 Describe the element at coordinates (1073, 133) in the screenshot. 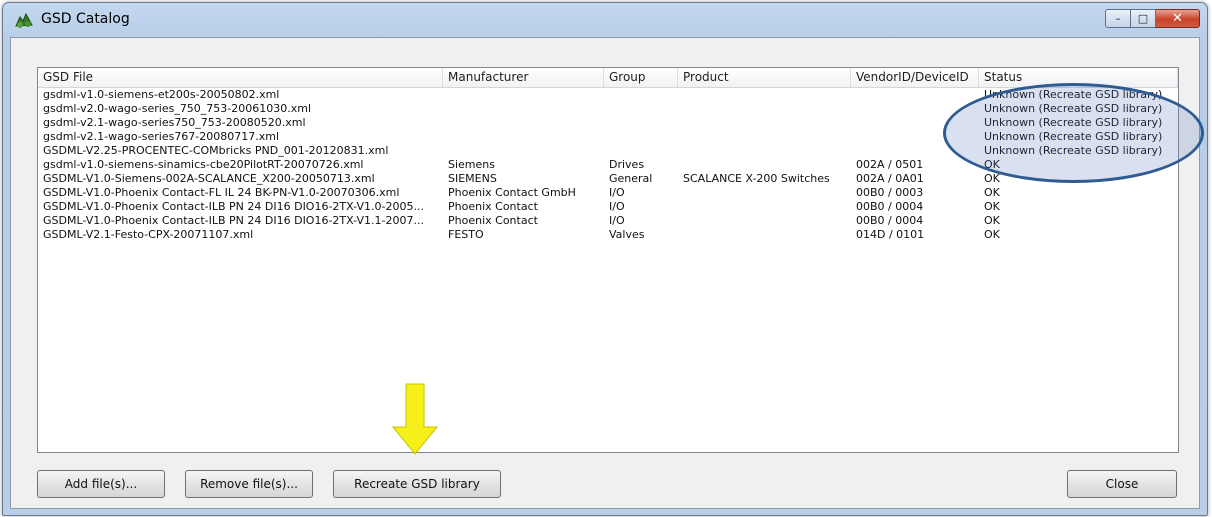

I see `status-highlight-ellipse` at that location.